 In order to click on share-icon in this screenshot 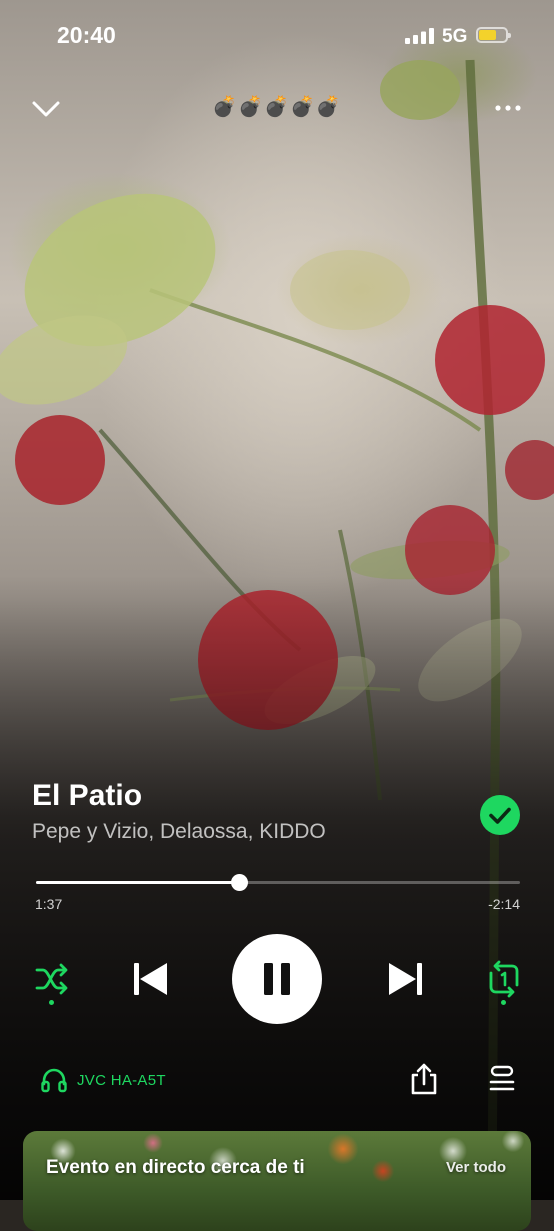, I will do `click(424, 1079)`.